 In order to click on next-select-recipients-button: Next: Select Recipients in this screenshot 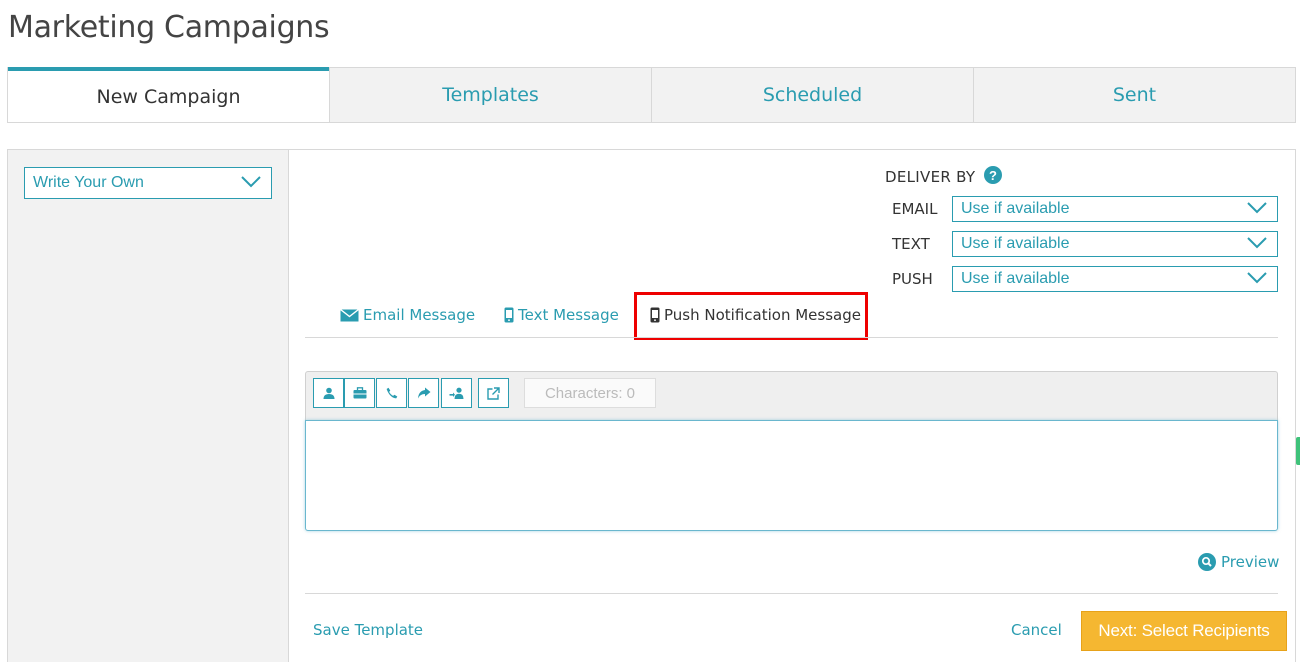, I will do `click(1184, 631)`.